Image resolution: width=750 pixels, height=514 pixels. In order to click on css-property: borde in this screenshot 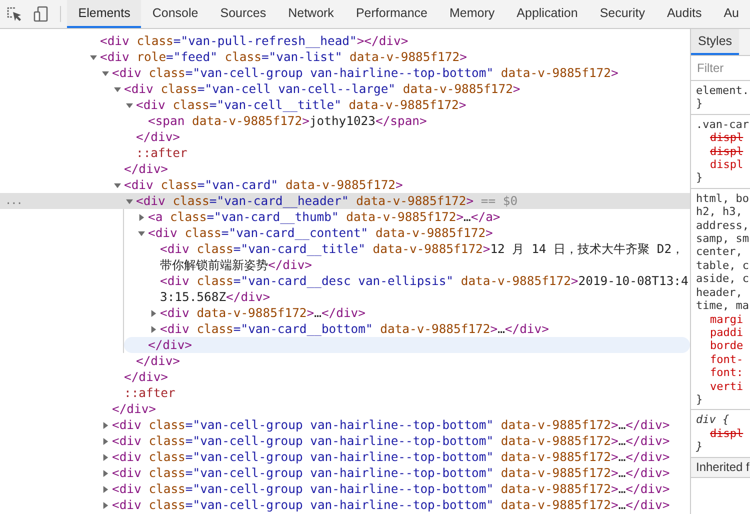, I will do `click(726, 346)`.